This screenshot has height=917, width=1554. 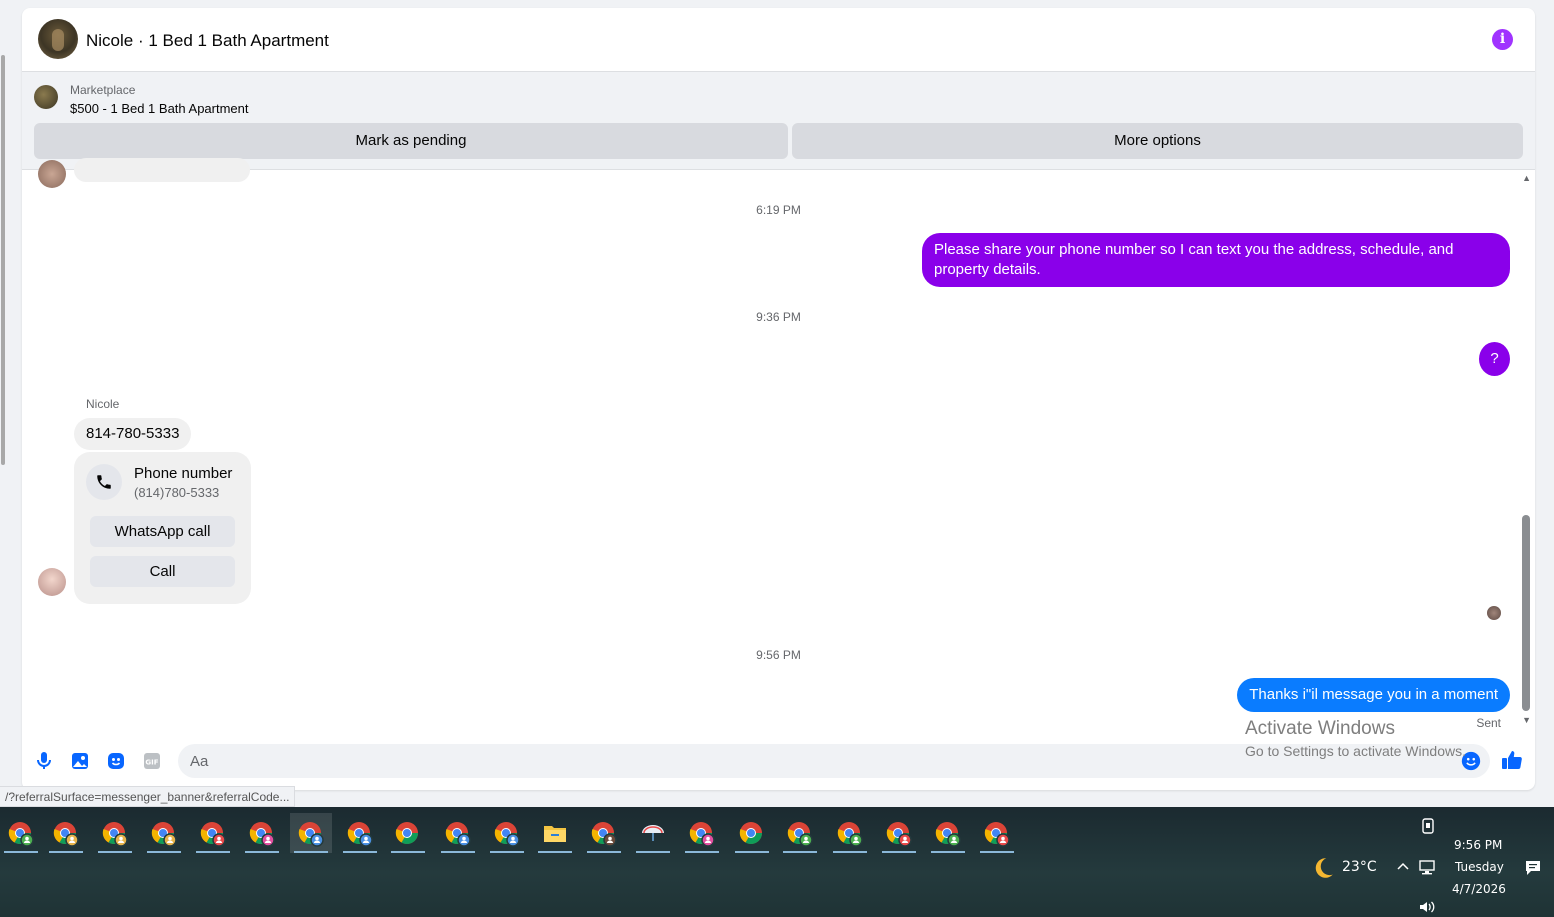 I want to click on browser-left-scrollbar, so click(x=3, y=403).